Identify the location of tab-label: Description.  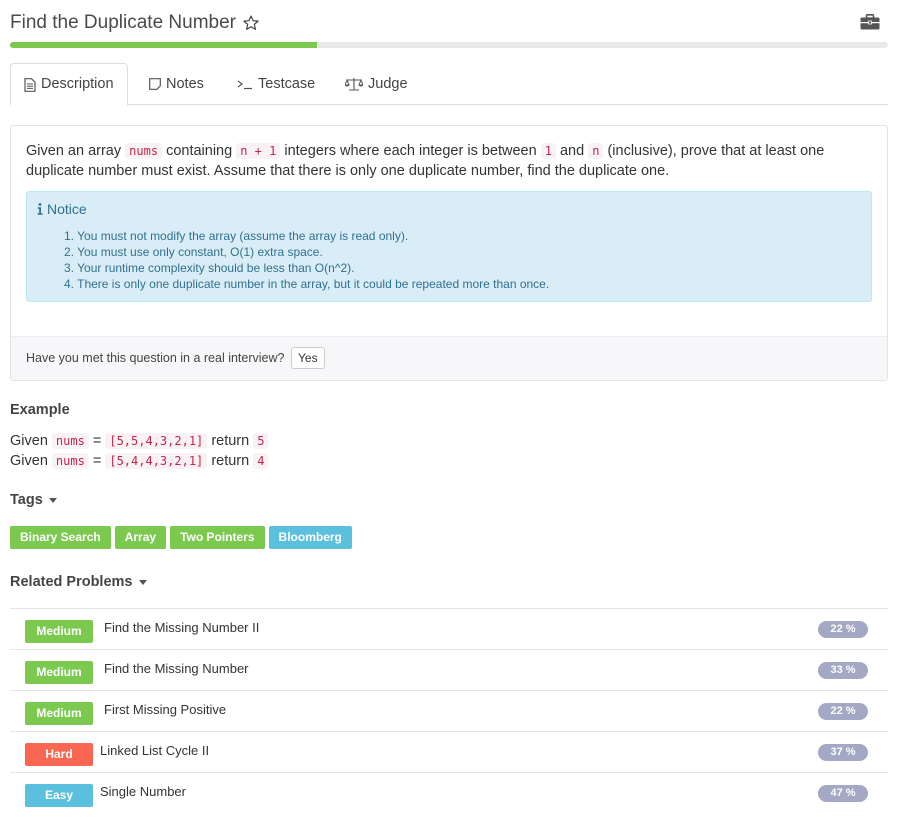
(77, 84).